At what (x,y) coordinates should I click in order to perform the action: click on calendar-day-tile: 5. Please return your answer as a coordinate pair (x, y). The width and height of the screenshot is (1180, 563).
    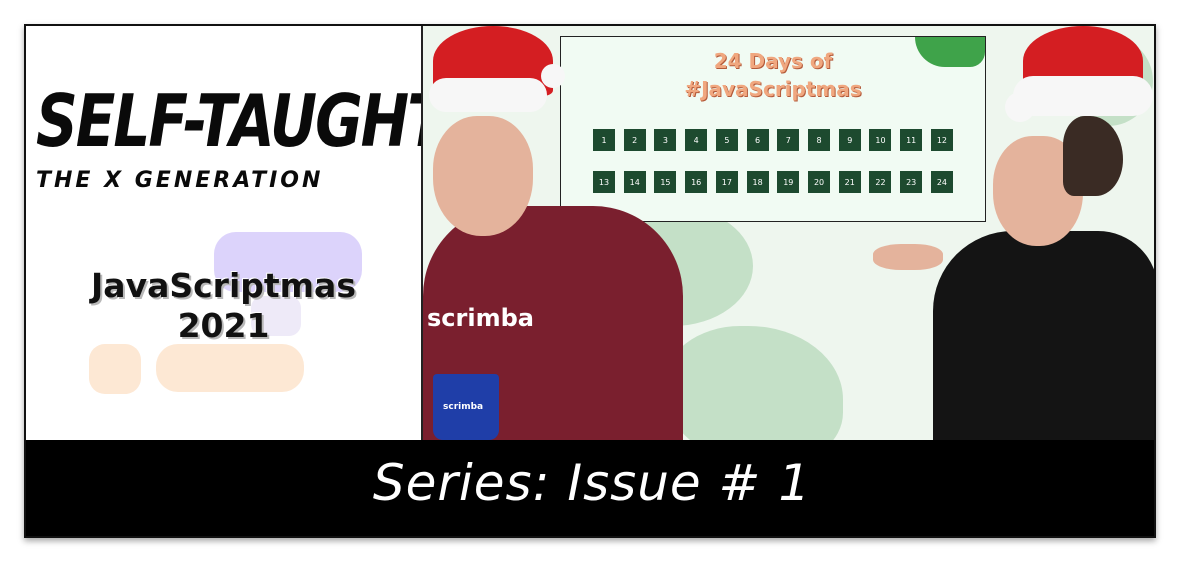
    Looking at the image, I should click on (726, 140).